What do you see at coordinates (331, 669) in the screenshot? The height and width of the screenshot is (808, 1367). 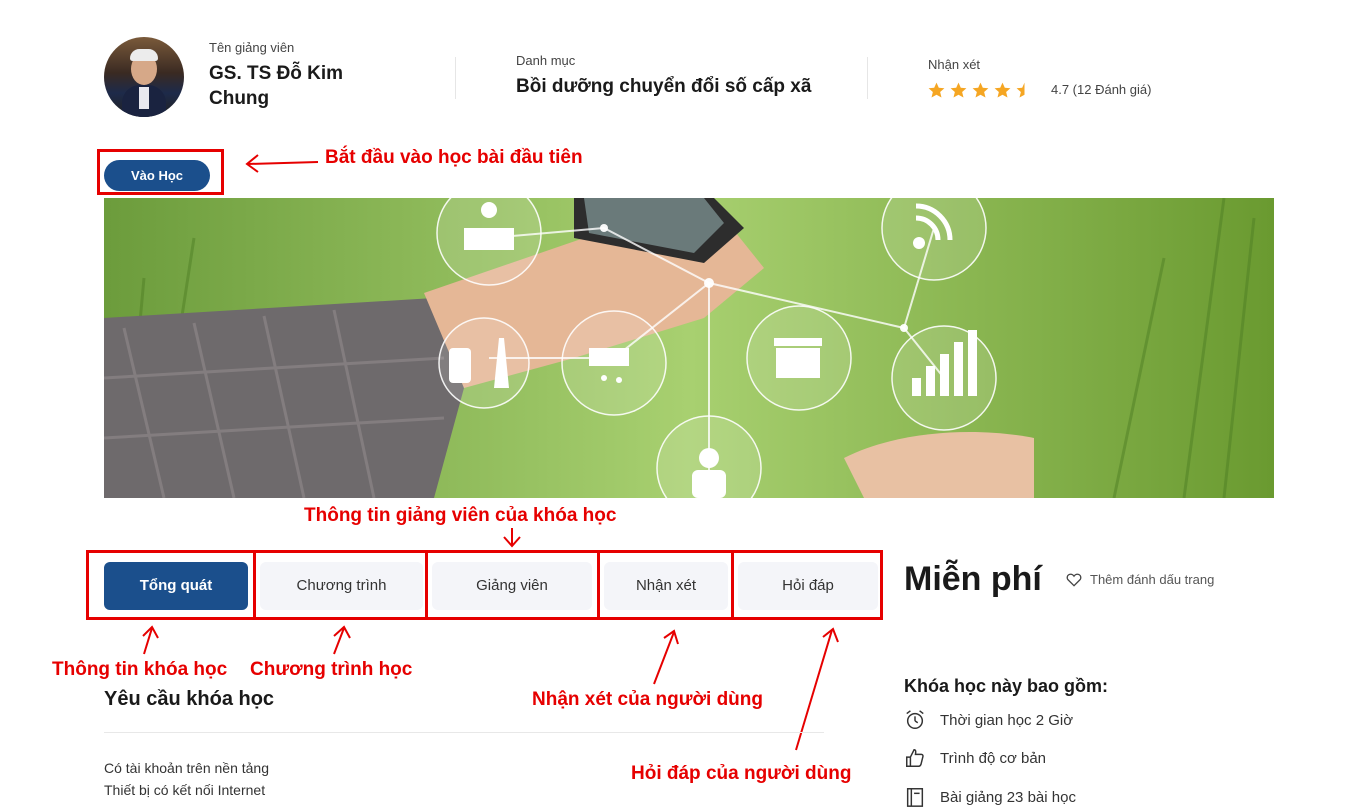 I see `annotation-program: Chương trình học` at bounding box center [331, 669].